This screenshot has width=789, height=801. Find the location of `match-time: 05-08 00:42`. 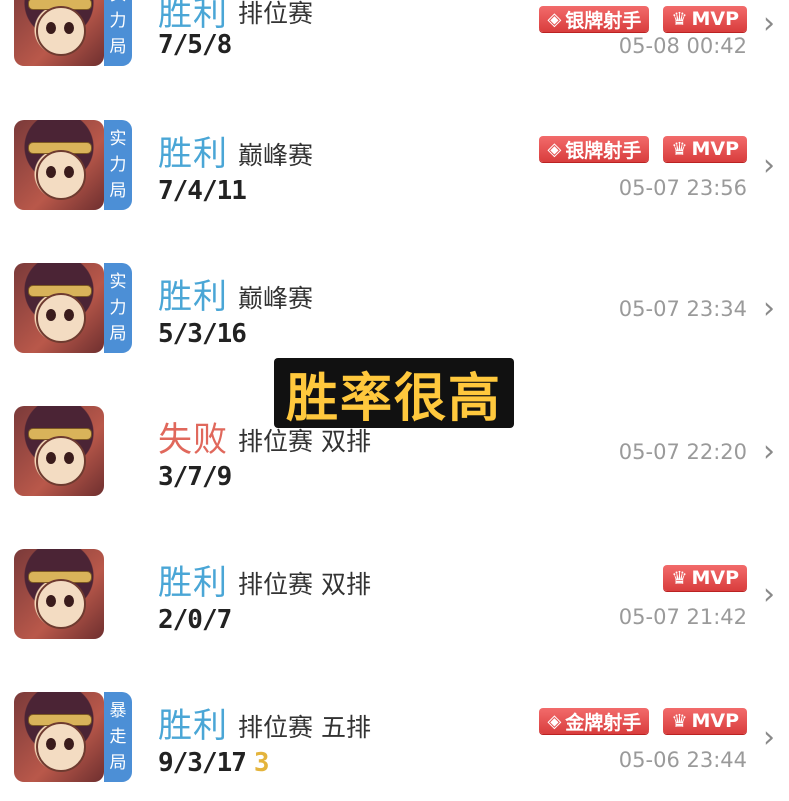

match-time: 05-08 00:42 is located at coordinates (682, 46).